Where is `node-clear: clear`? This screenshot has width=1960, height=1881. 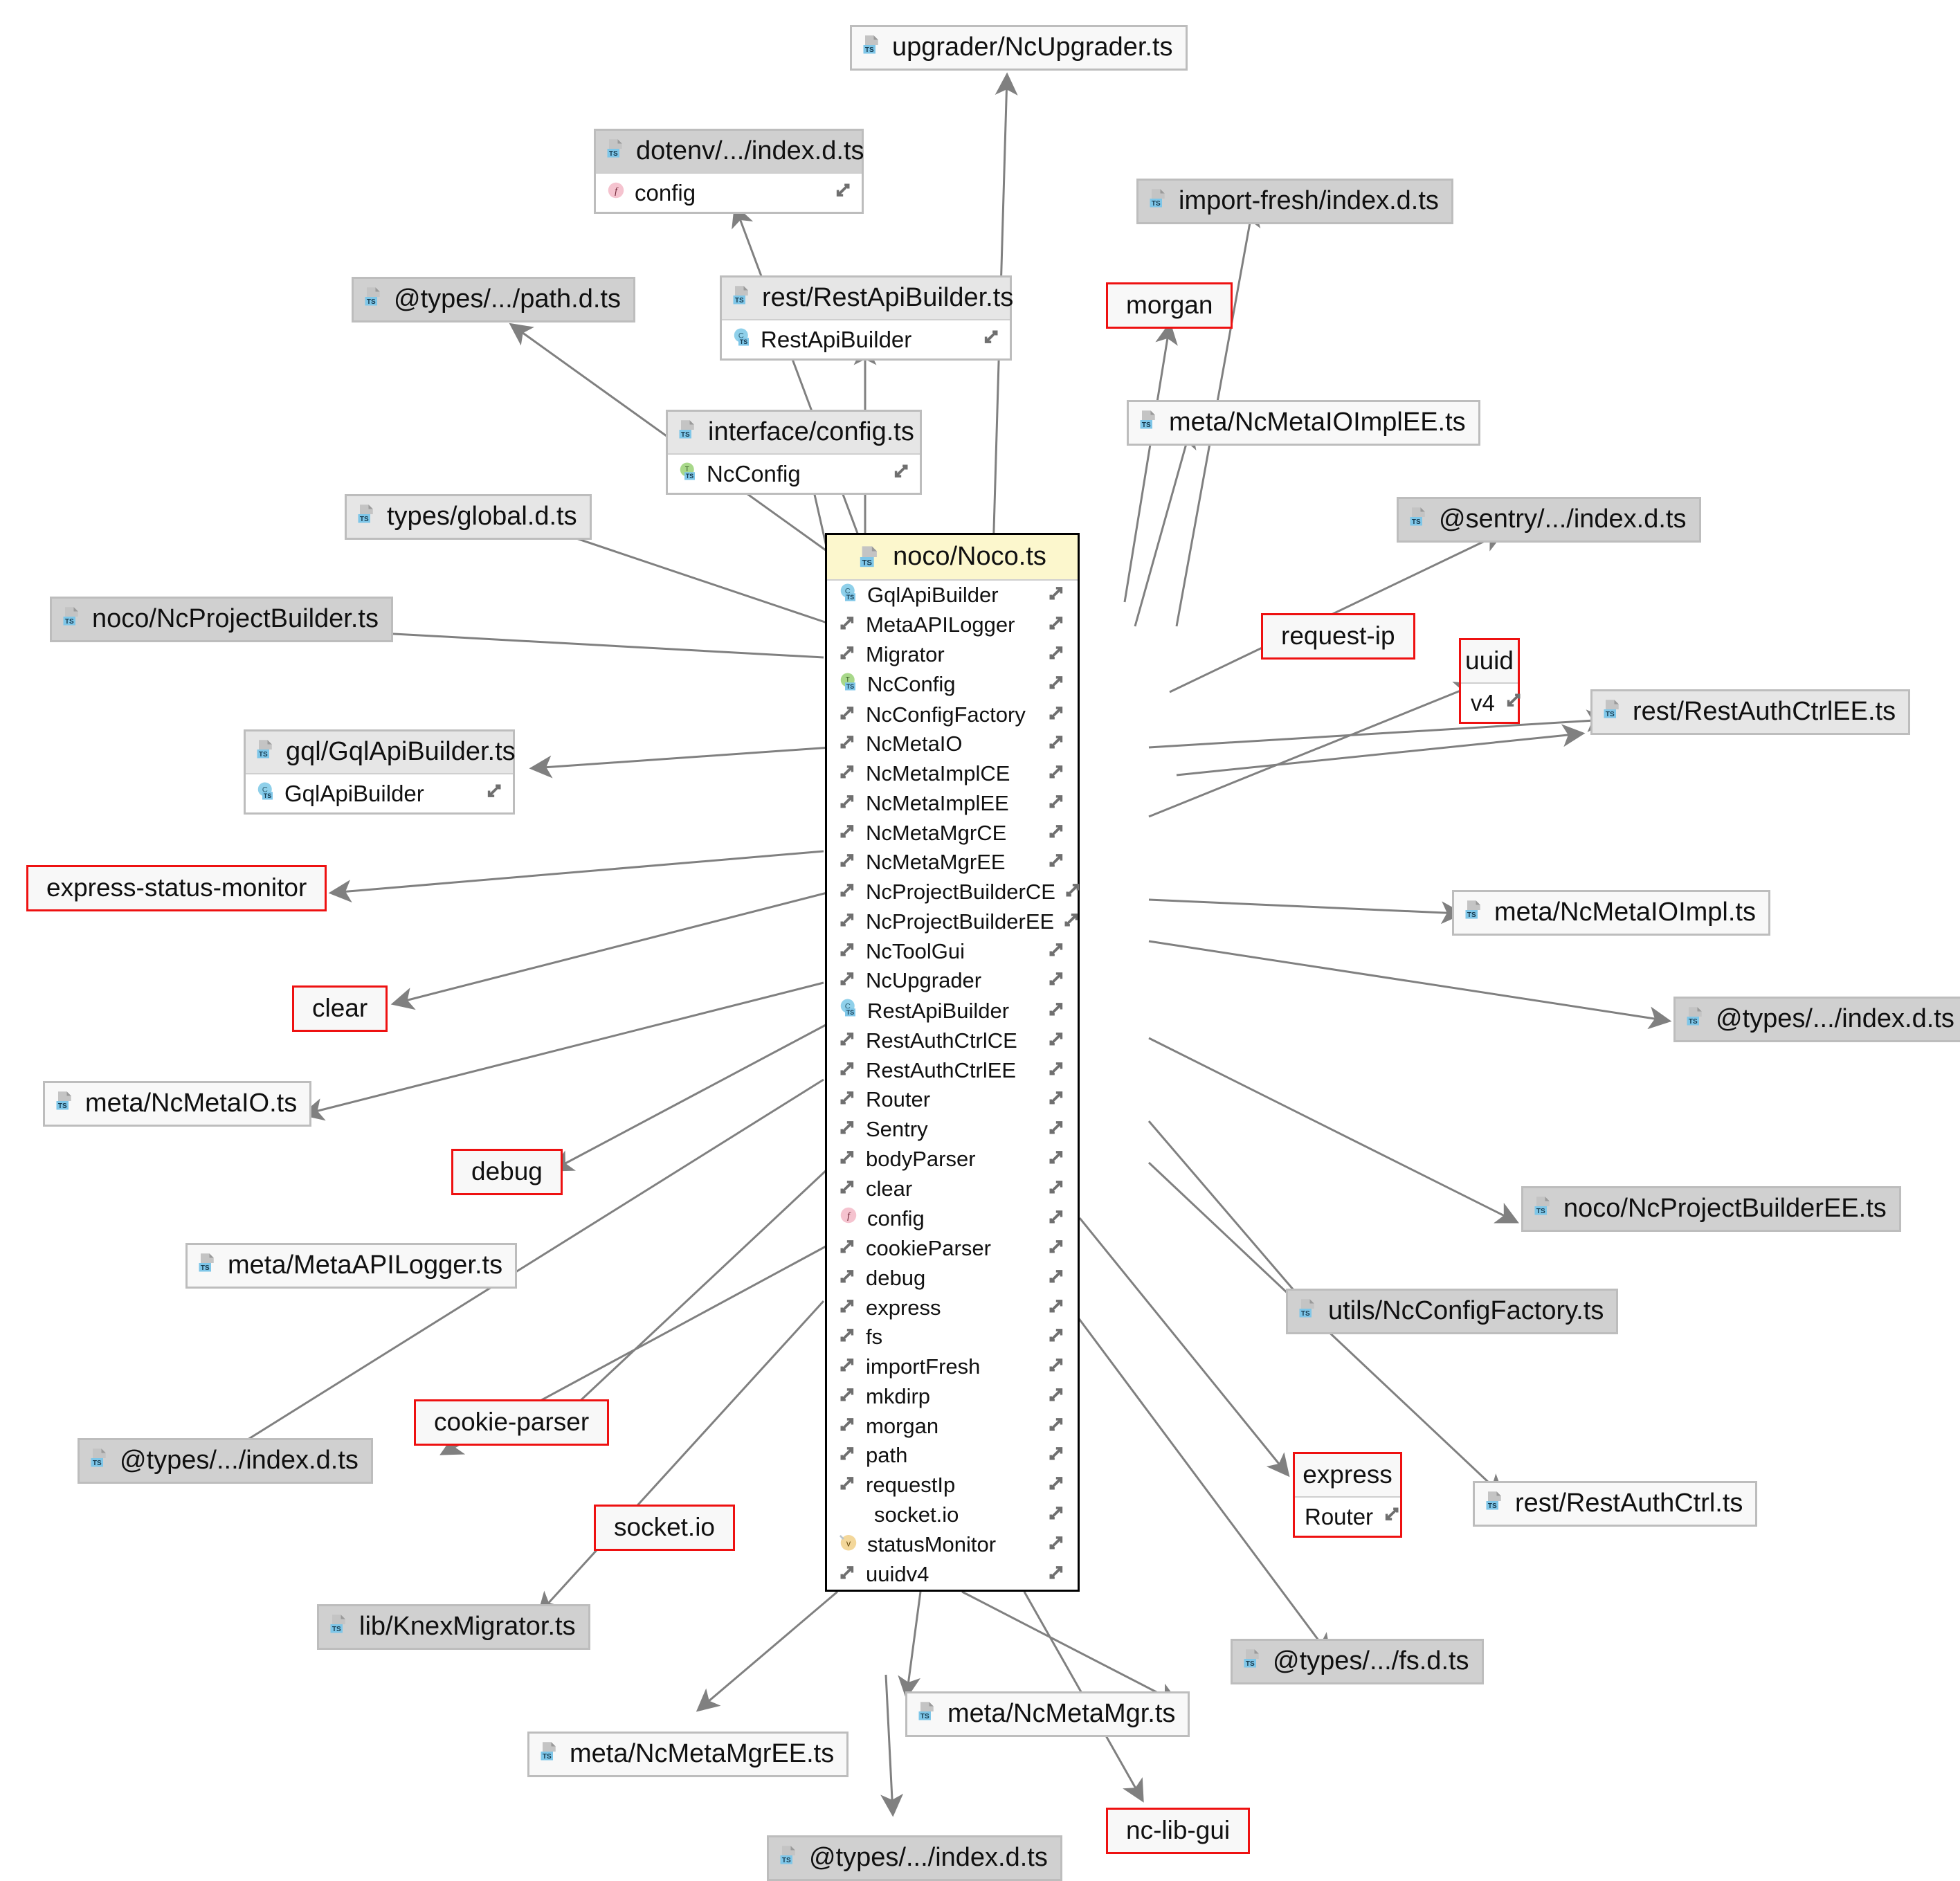 node-clear: clear is located at coordinates (340, 1008).